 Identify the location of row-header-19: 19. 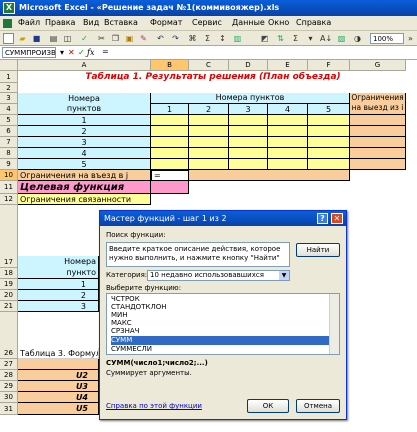
(9, 284).